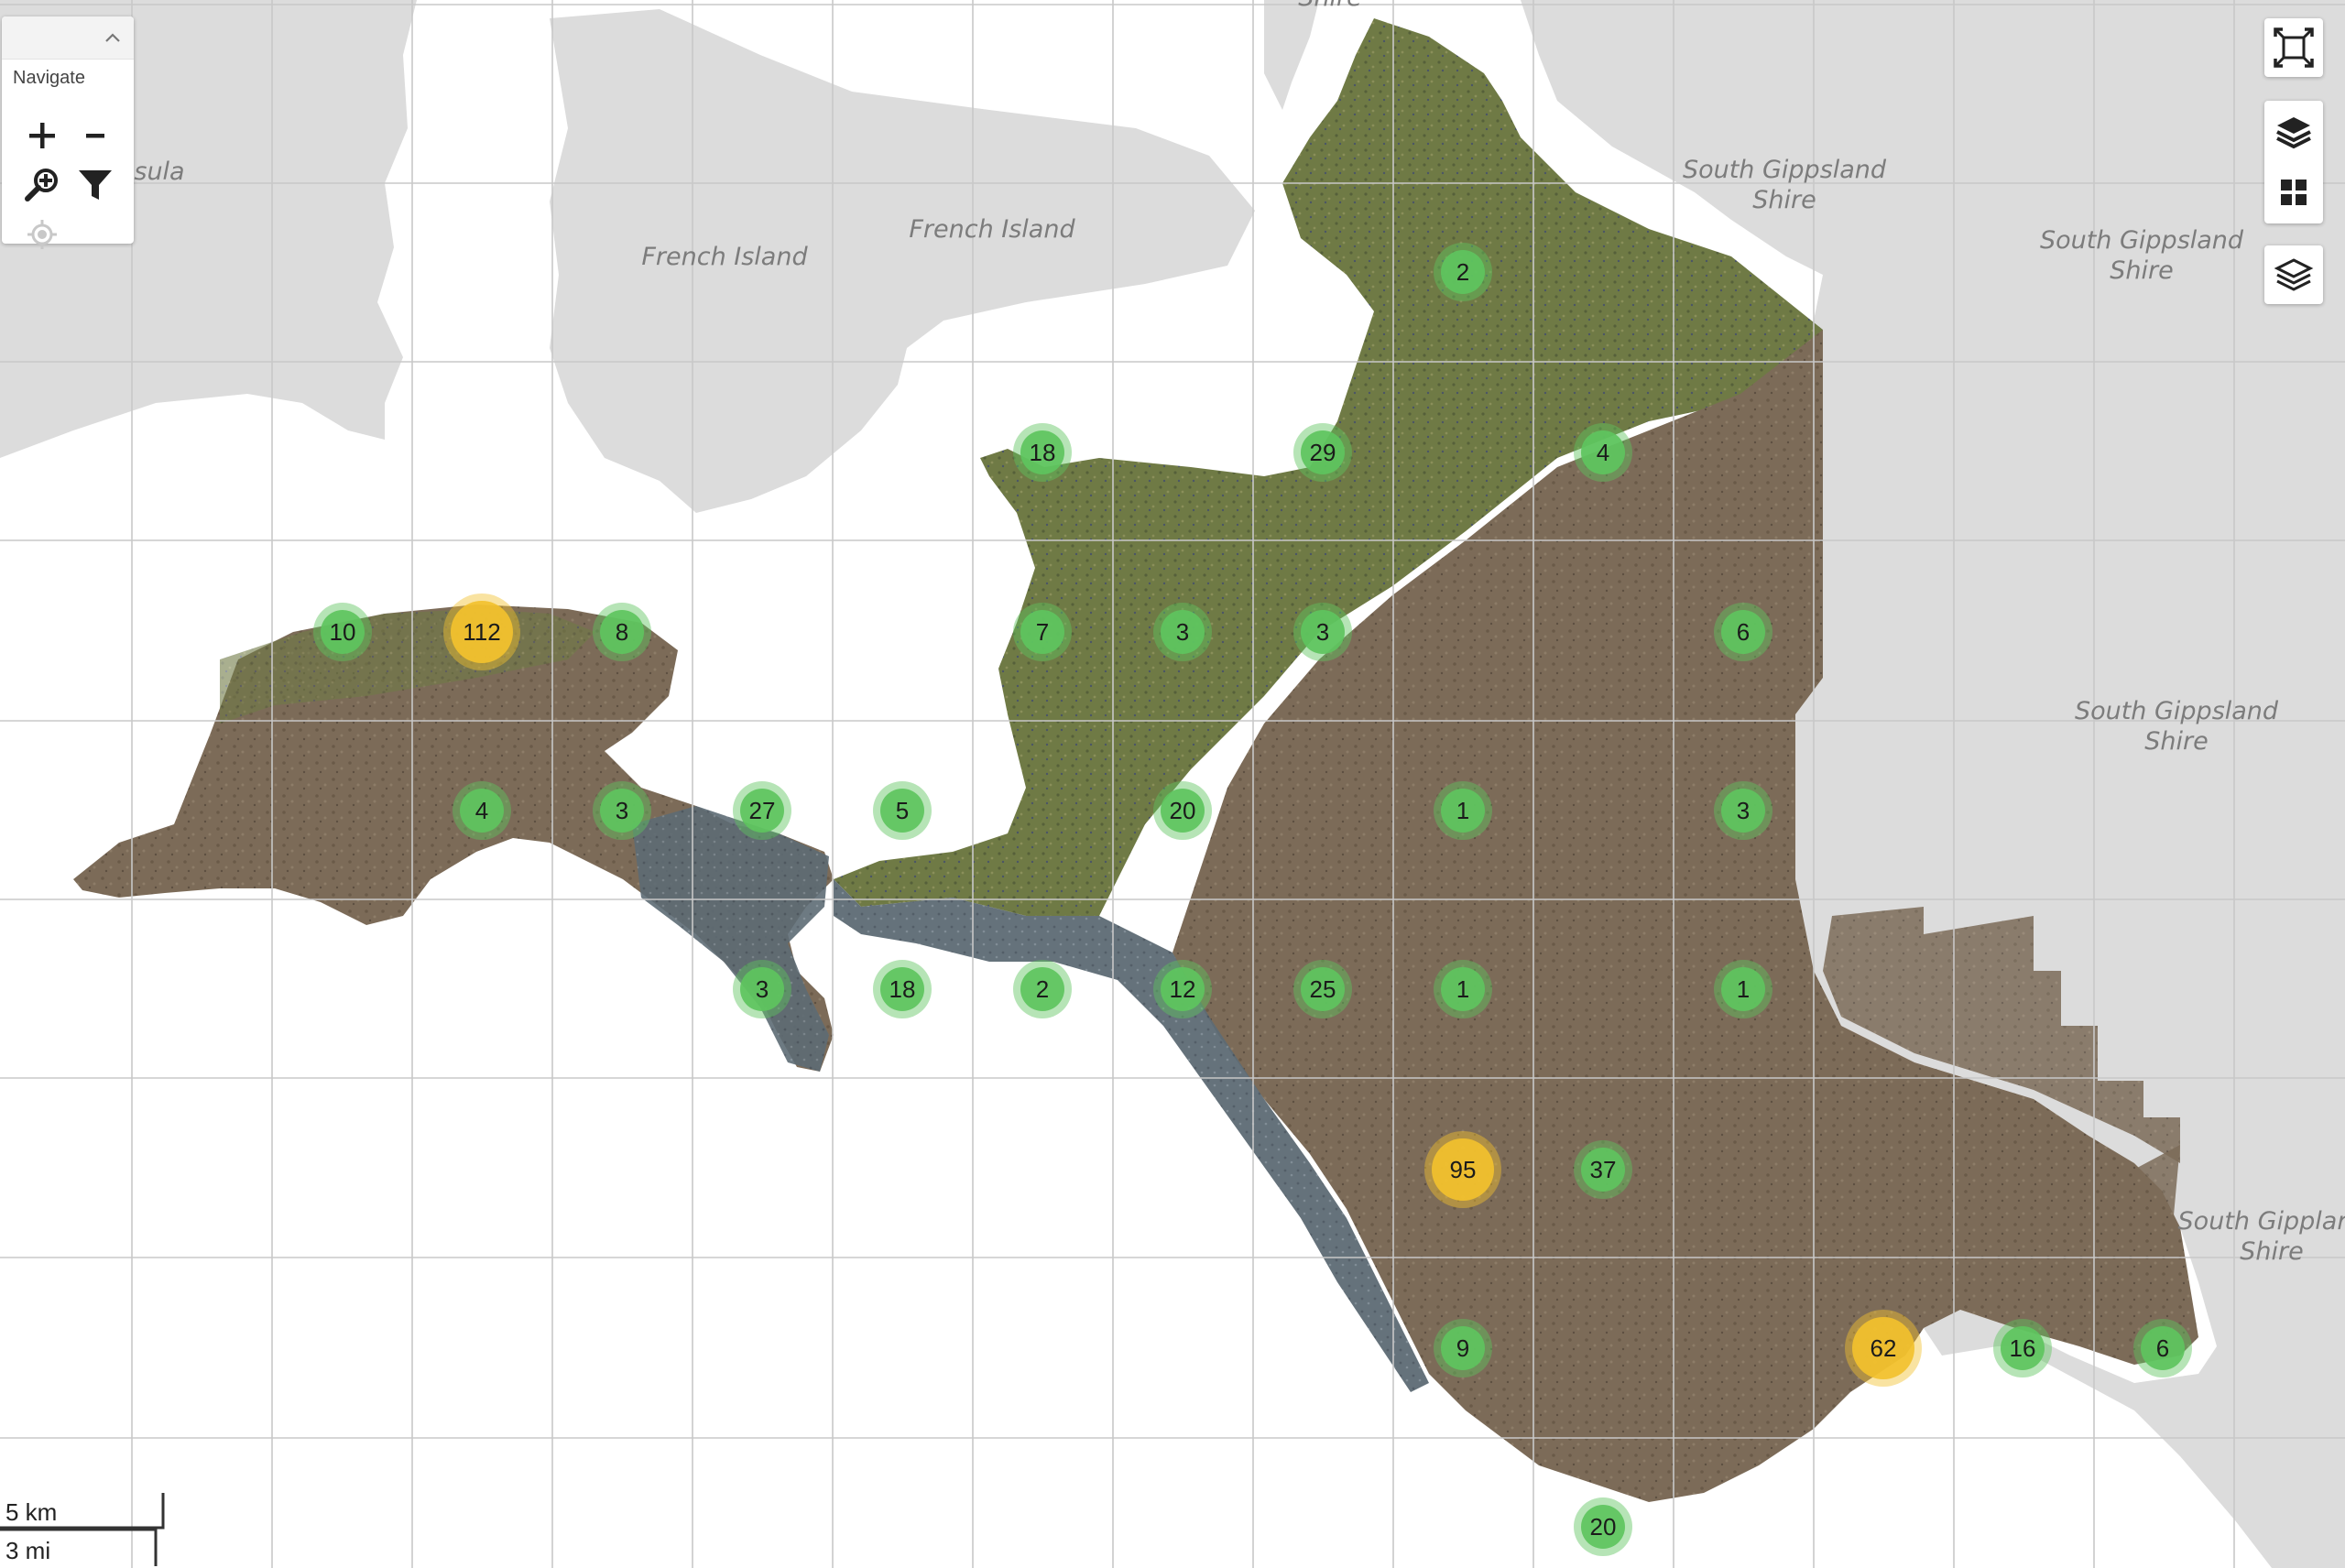  I want to click on zoom-to-extent-icon, so click(42, 185).